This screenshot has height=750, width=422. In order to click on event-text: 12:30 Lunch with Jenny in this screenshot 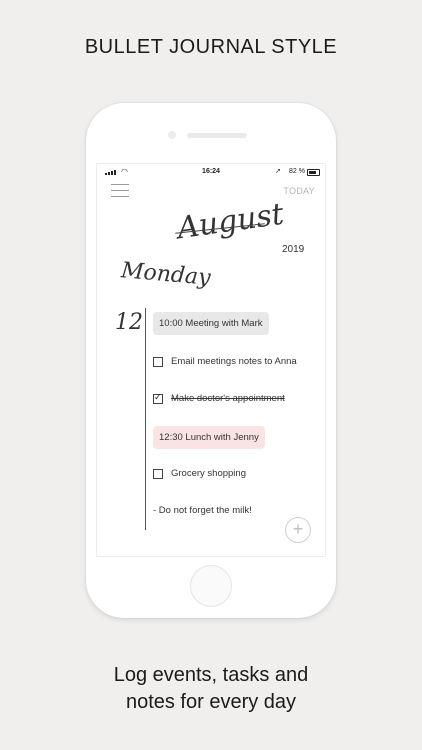, I will do `click(209, 437)`.